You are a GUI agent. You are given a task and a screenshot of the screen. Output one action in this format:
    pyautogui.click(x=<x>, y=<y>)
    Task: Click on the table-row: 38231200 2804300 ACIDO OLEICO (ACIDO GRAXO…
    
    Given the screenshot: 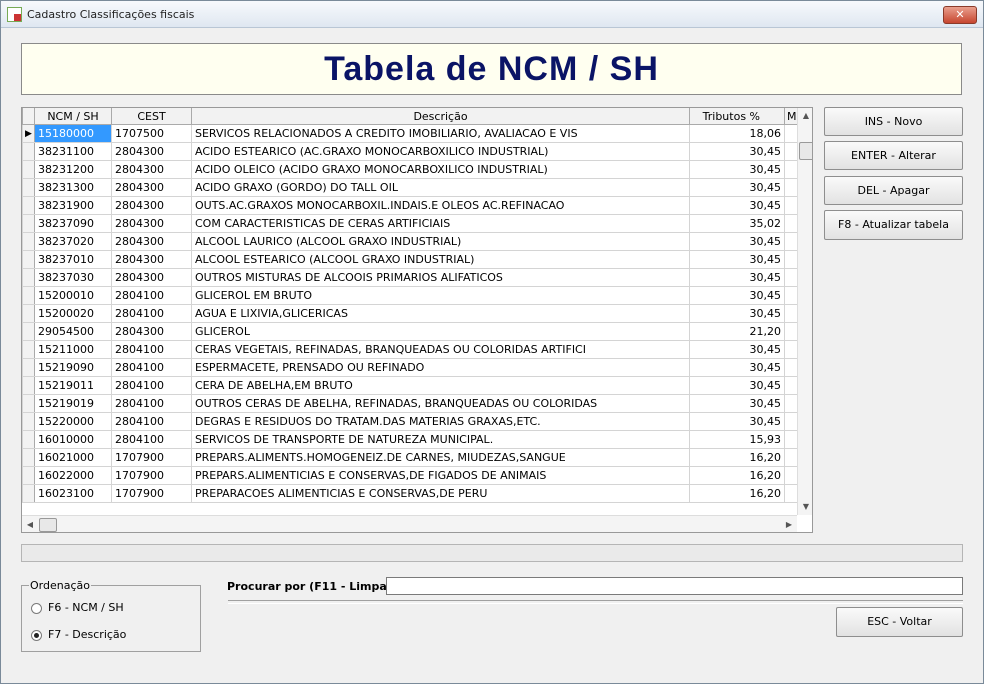 What is the action you would take?
    pyautogui.click(x=411, y=169)
    